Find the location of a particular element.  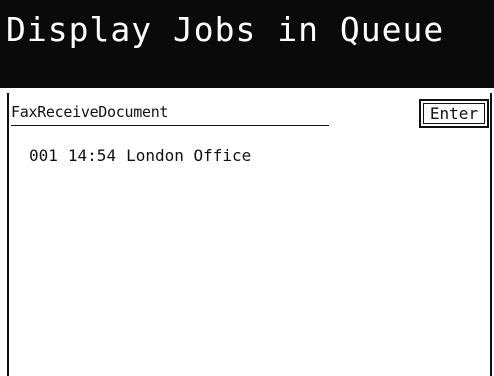

job-number: 001 is located at coordinates (43, 155).